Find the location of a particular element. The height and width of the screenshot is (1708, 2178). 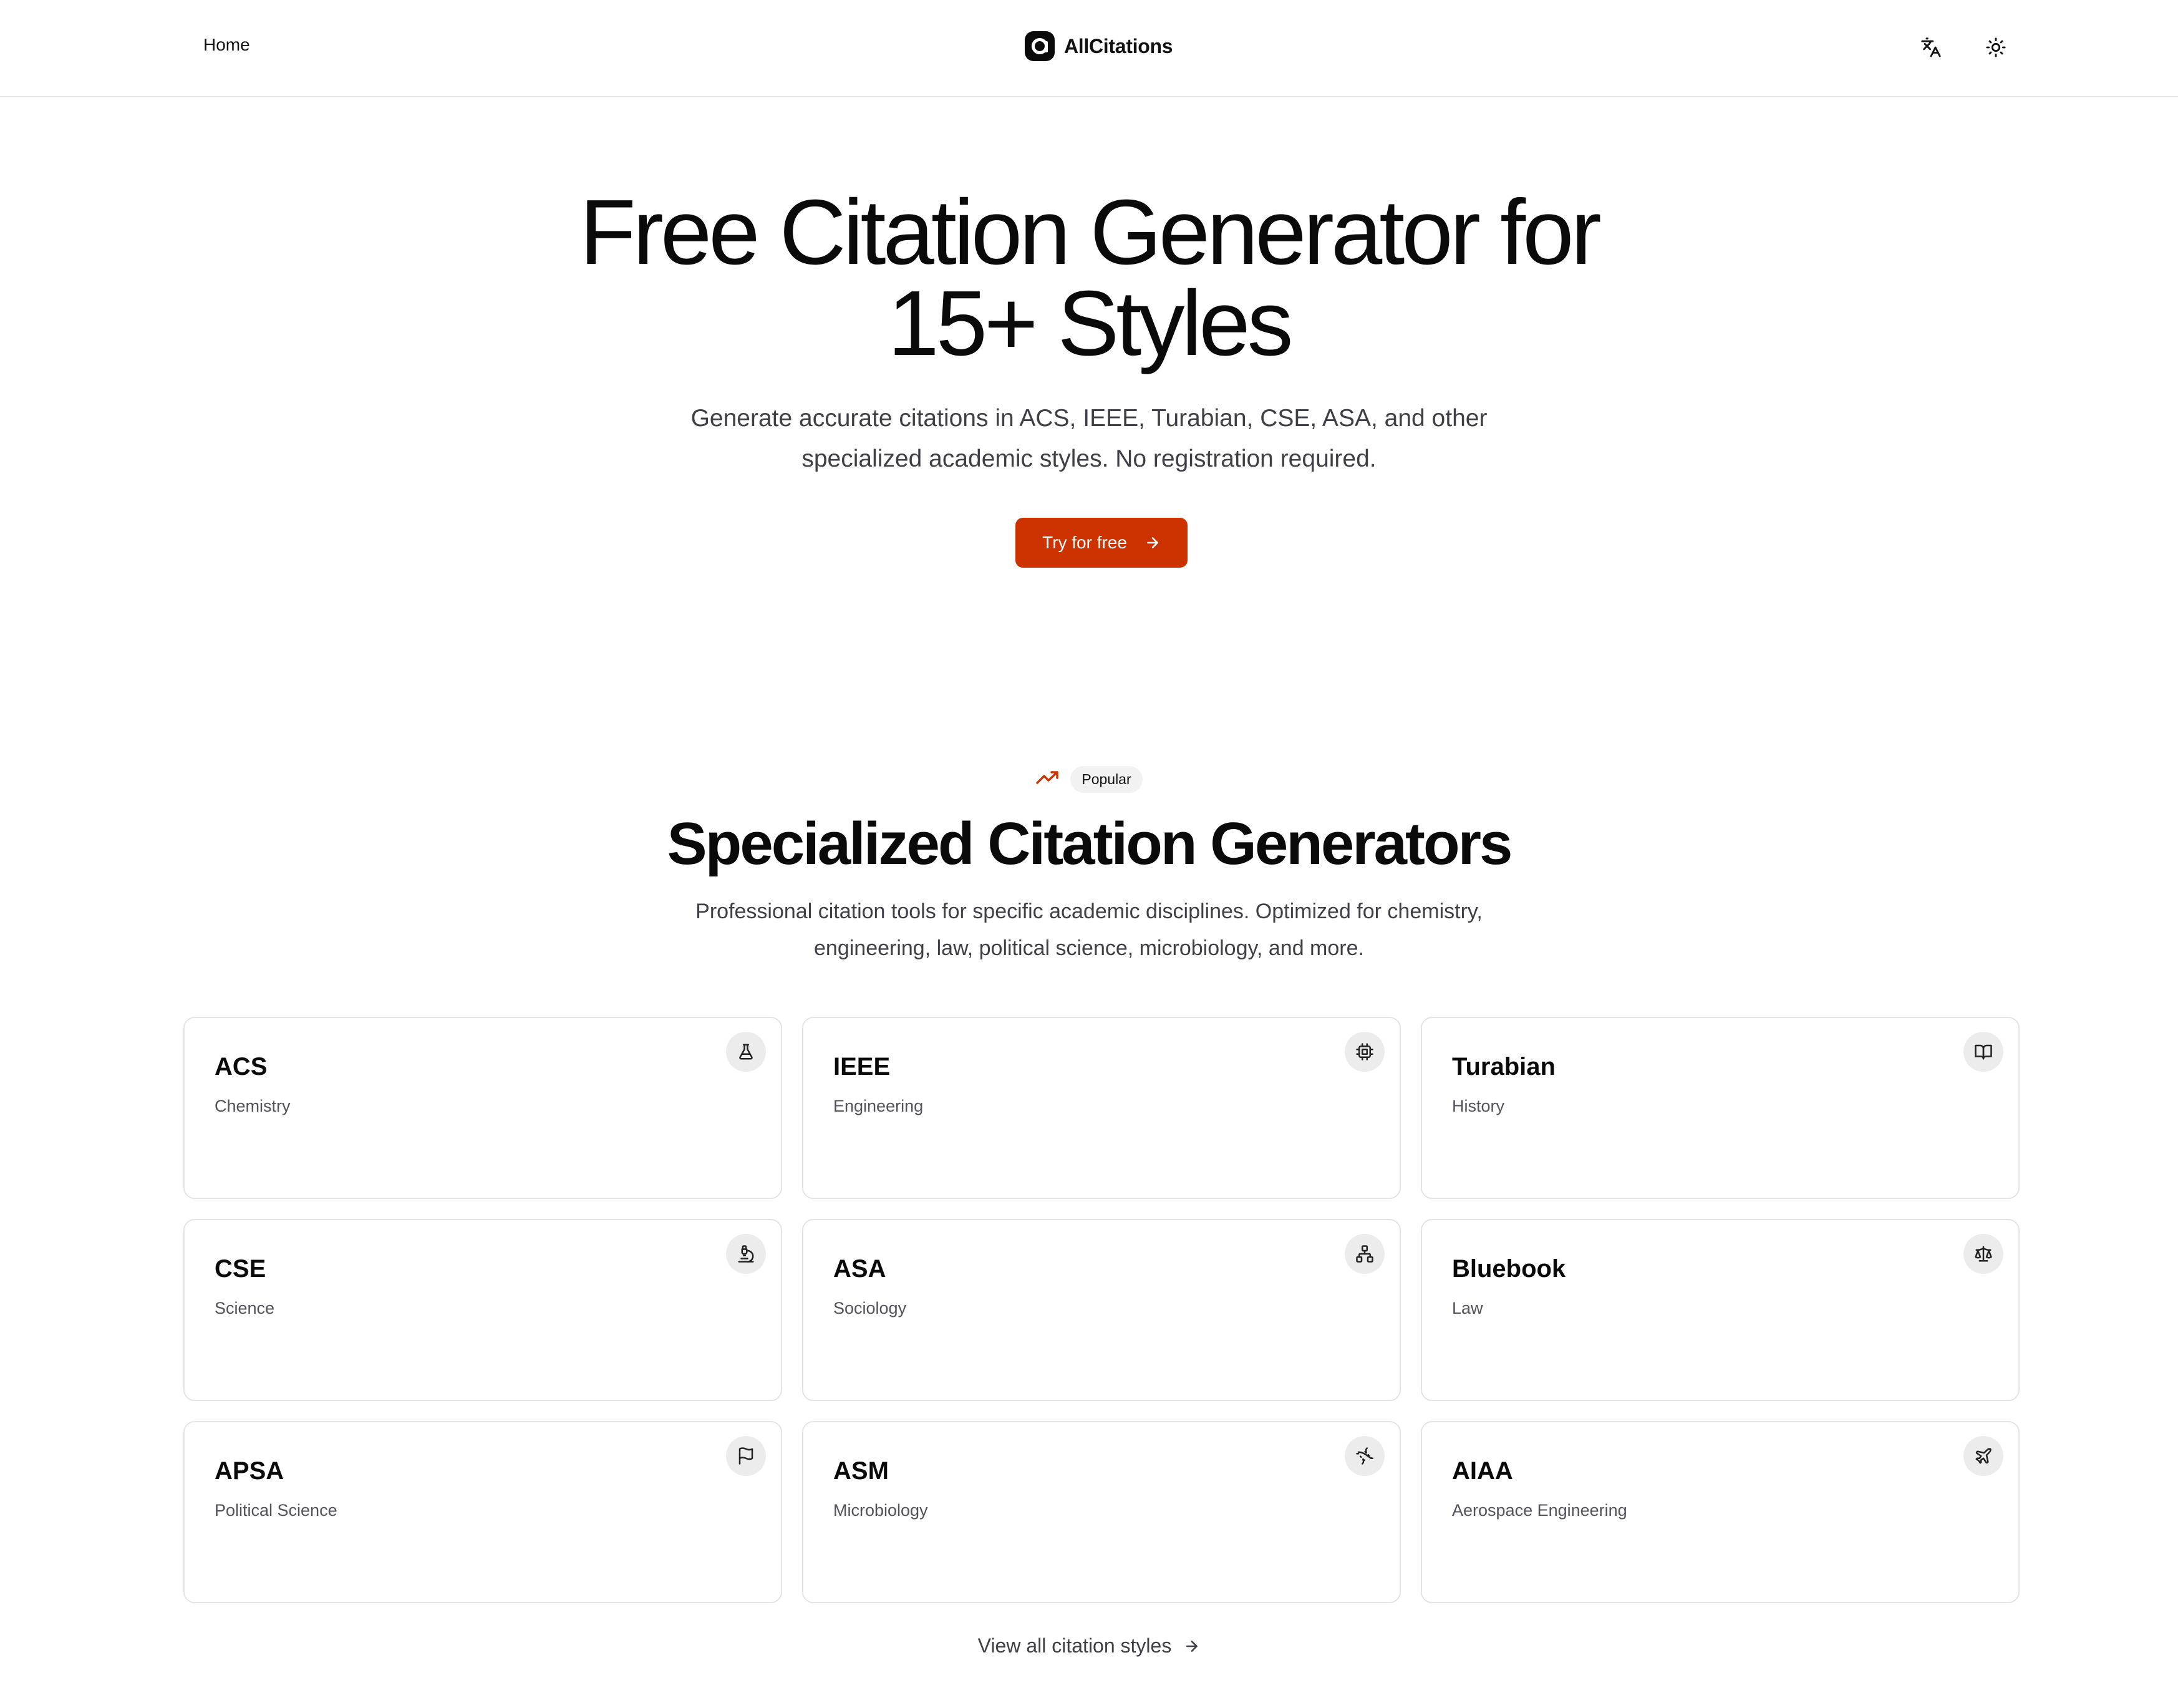

theme-toggle-button is located at coordinates (1996, 47).